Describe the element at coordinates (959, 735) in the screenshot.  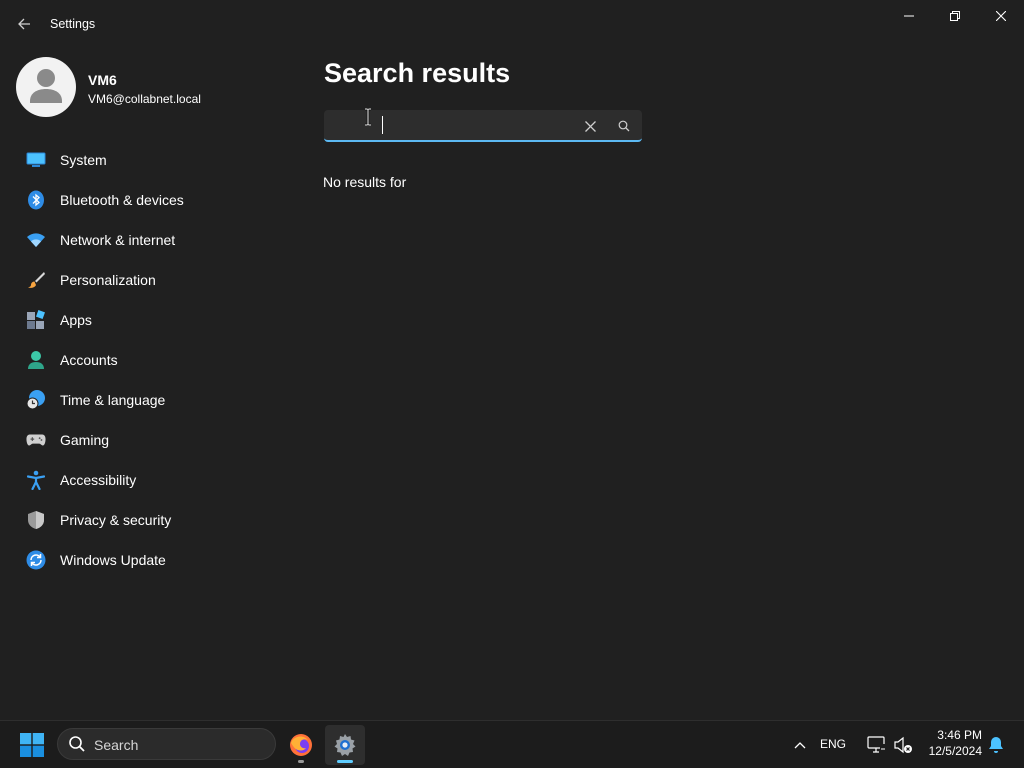
I see `clock-time: 3:46 PM` at that location.